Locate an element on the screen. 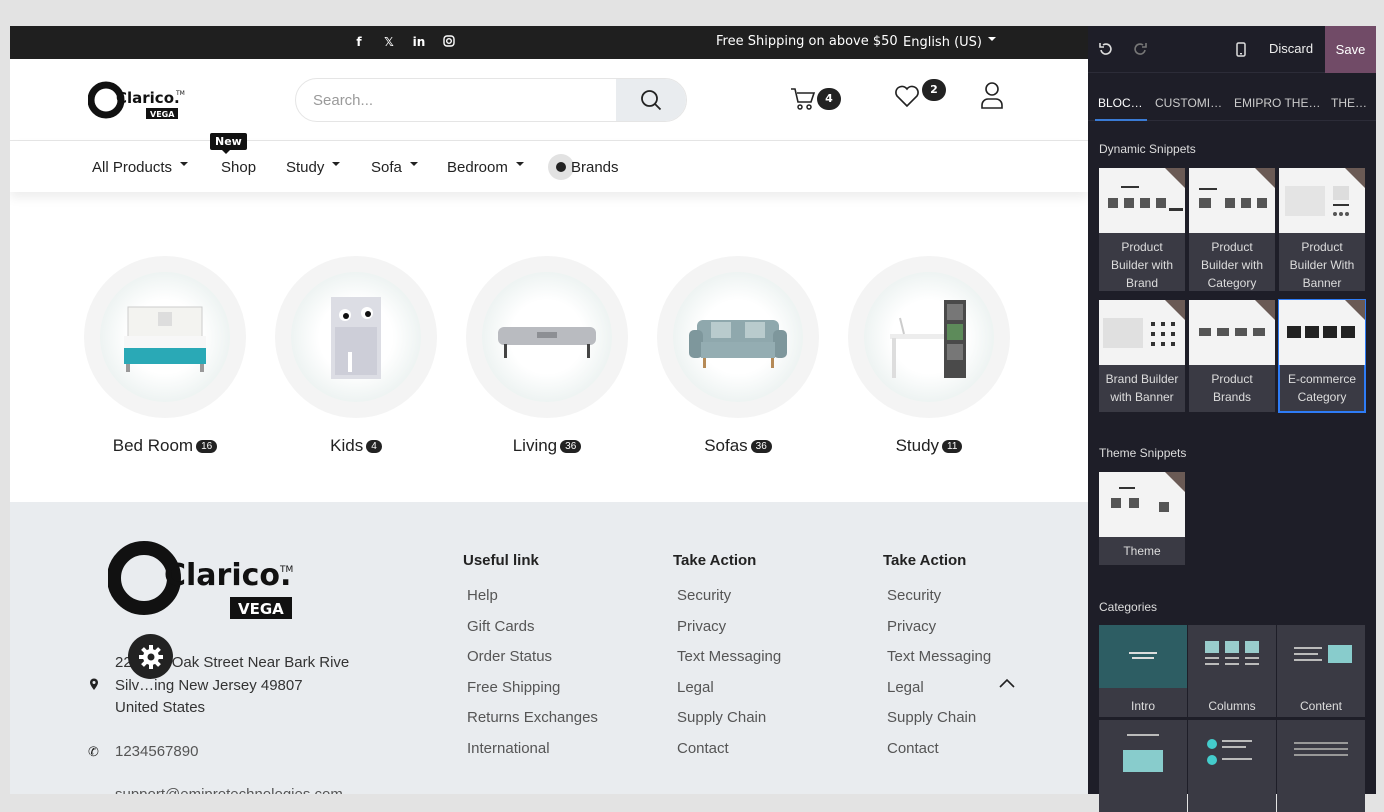 This screenshot has height=812, width=1384. footer-link: Help is located at coordinates (532, 602).